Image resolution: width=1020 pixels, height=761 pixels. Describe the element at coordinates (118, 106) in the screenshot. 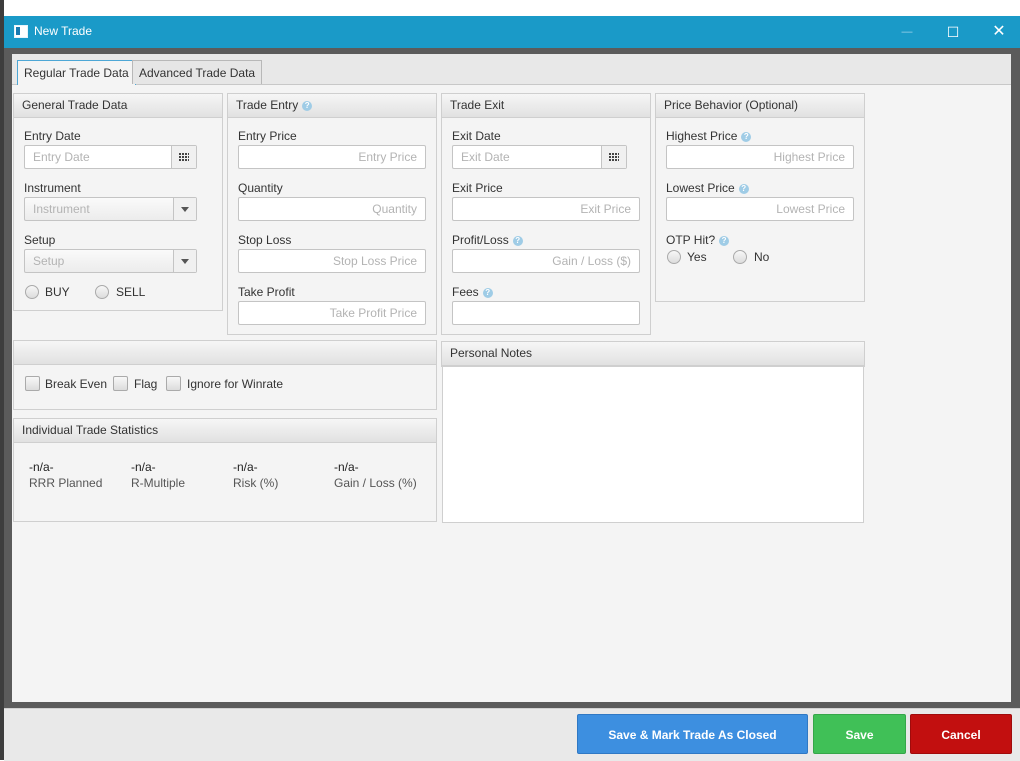

I see `panel-title: General Trade Data` at that location.